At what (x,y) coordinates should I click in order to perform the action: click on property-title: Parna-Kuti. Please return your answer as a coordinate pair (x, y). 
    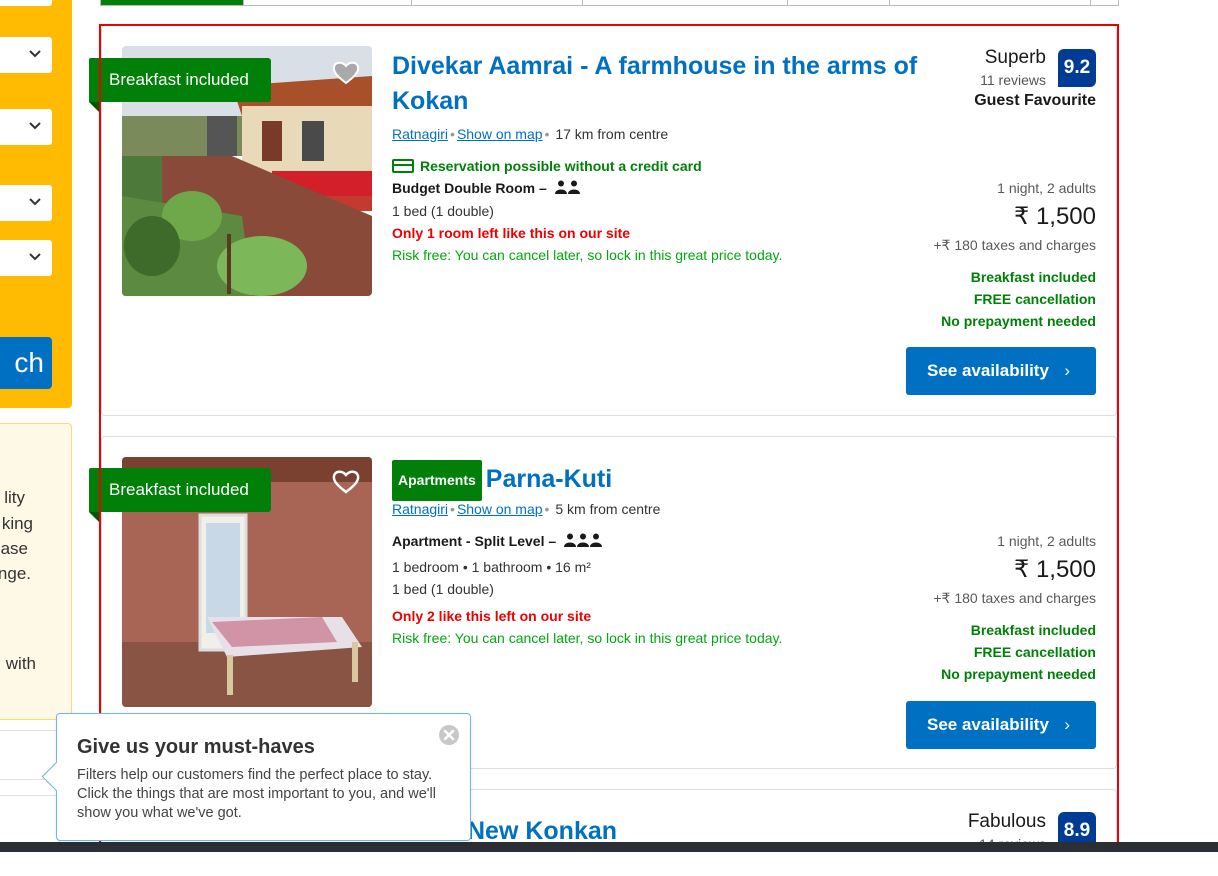
    Looking at the image, I should click on (549, 479).